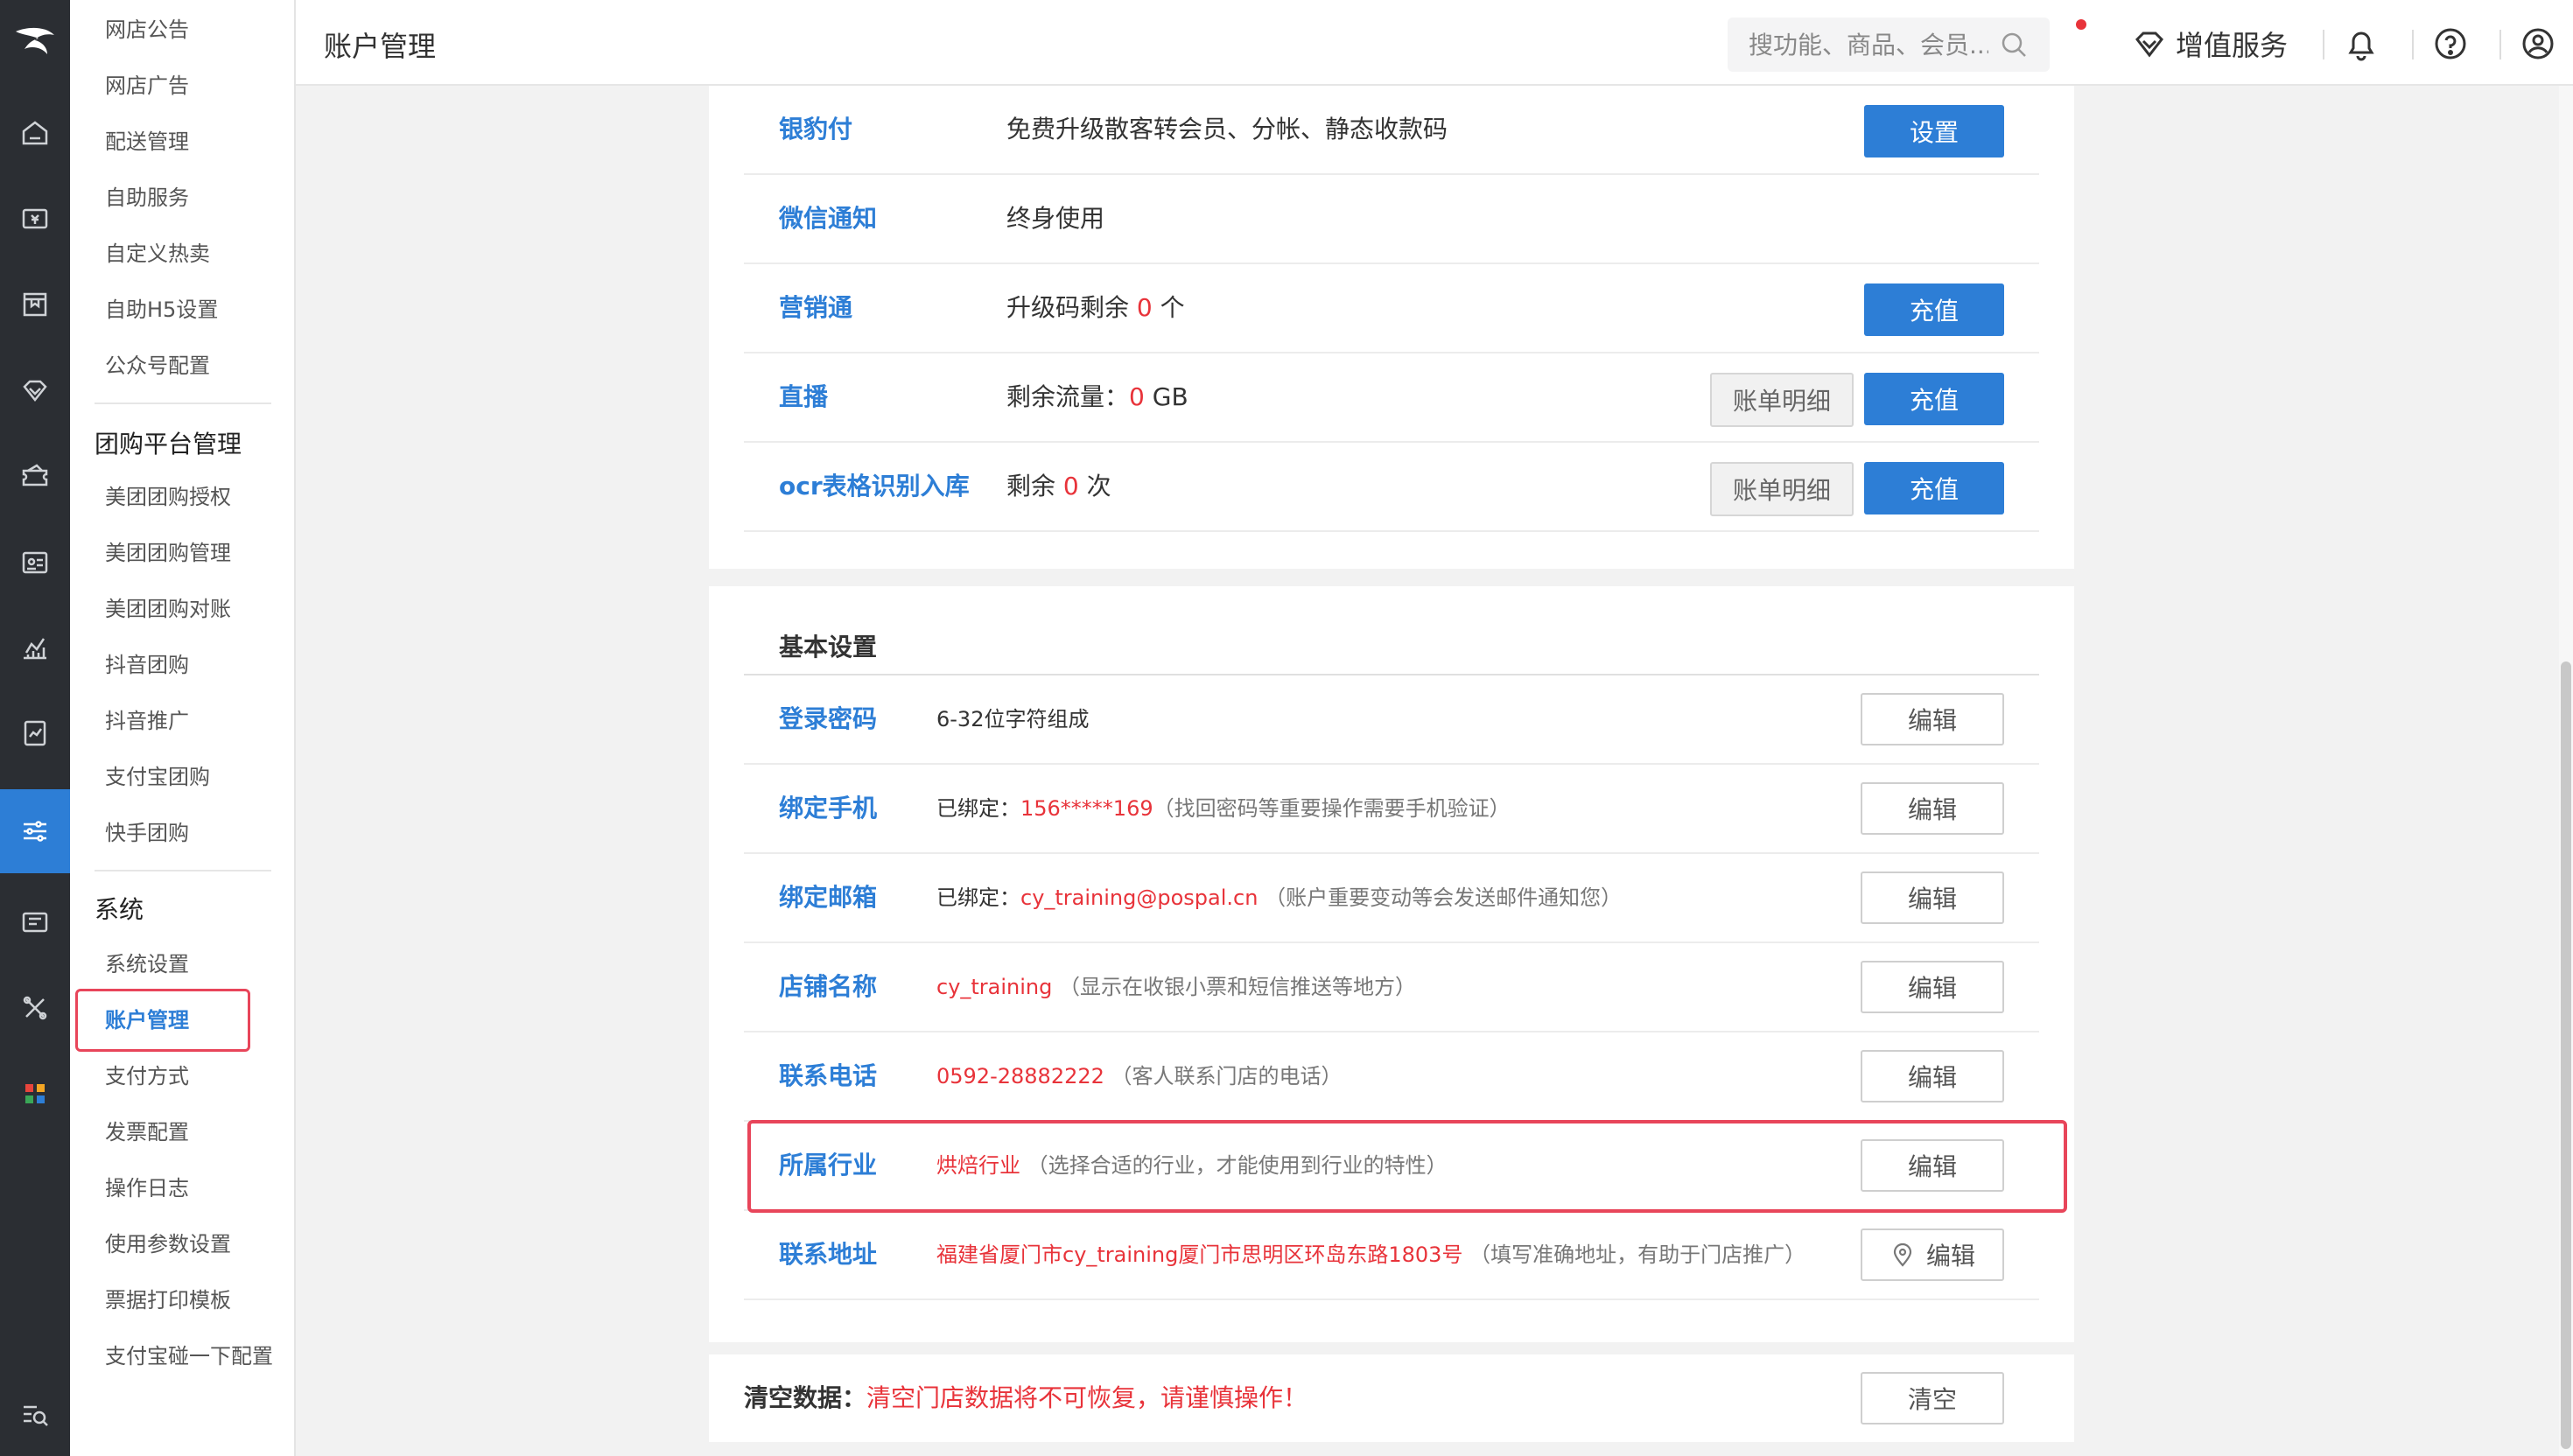 The height and width of the screenshot is (1456, 2573). Describe the element at coordinates (147, 1132) in the screenshot. I see `menu-item-invoice: 发票配置` at that location.